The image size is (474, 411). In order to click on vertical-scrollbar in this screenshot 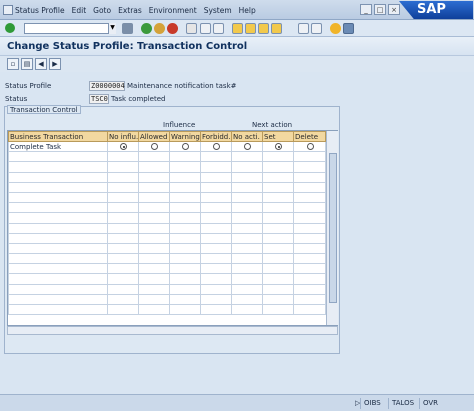, I will do `click(332, 228)`.